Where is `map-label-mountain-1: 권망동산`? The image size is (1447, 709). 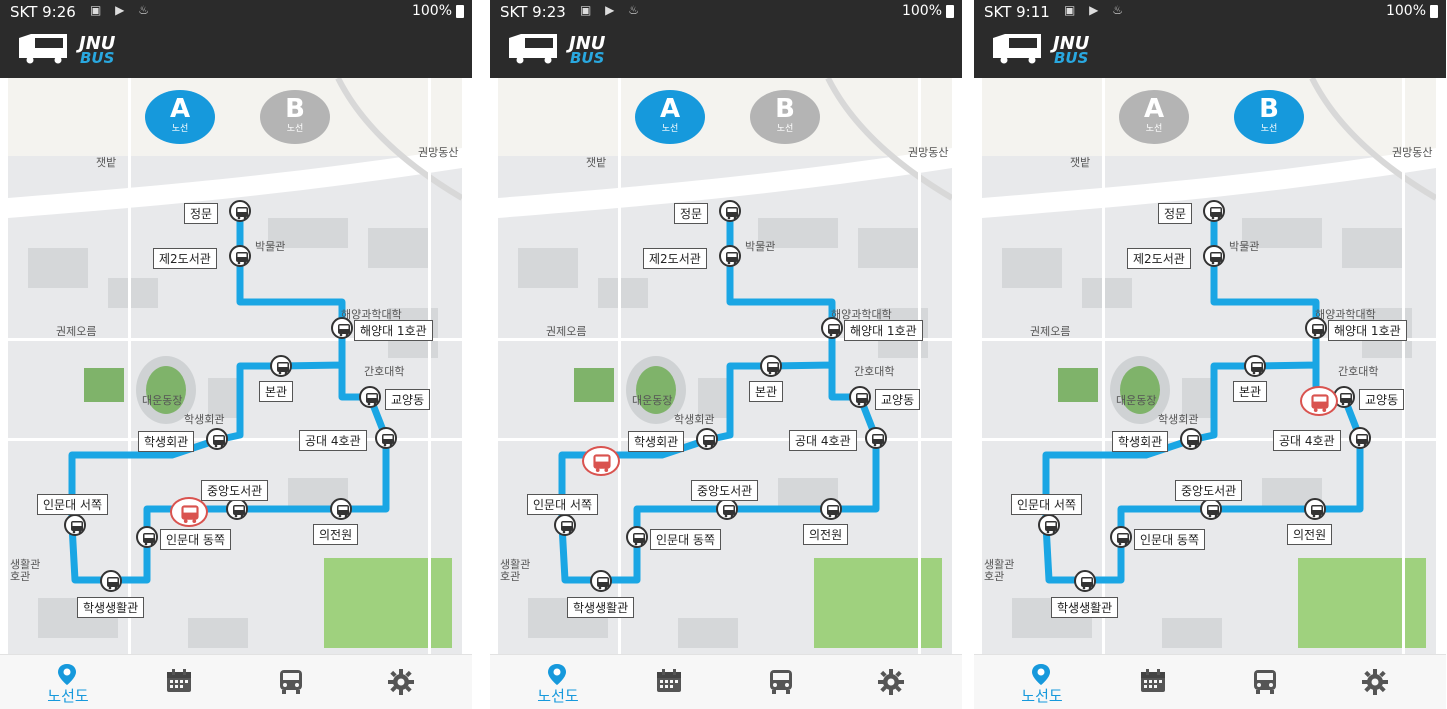
map-label-mountain-1: 권망동산 is located at coordinates (1412, 152).